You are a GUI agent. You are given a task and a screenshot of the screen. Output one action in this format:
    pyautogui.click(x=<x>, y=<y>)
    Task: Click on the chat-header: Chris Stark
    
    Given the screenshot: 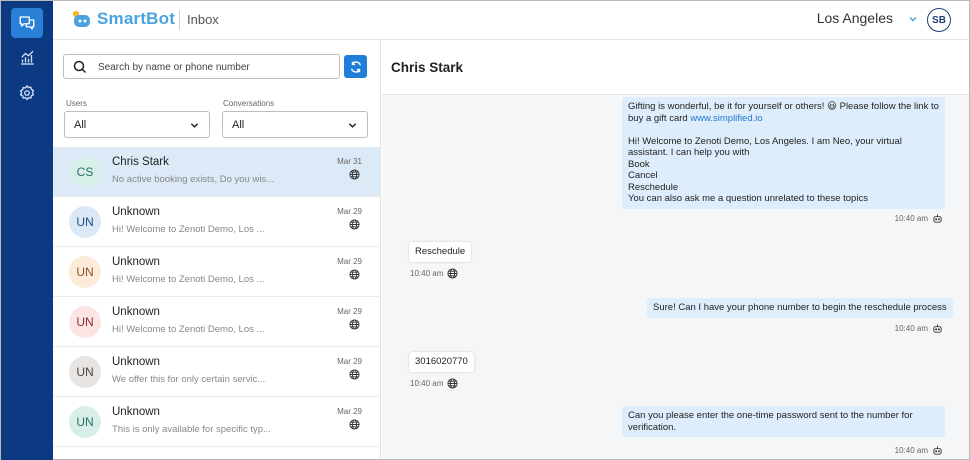 What is the action you would take?
    pyautogui.click(x=675, y=67)
    